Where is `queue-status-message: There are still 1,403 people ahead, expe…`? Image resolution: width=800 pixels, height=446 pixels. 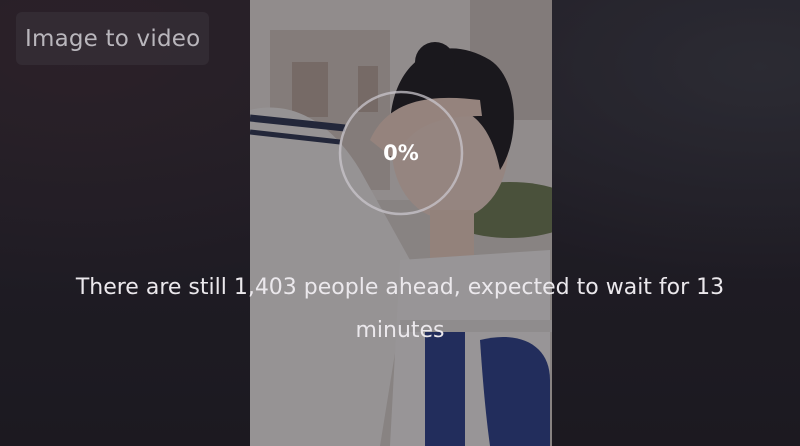
queue-status-message: There are still 1,403 people ahead, expe… is located at coordinates (400, 309).